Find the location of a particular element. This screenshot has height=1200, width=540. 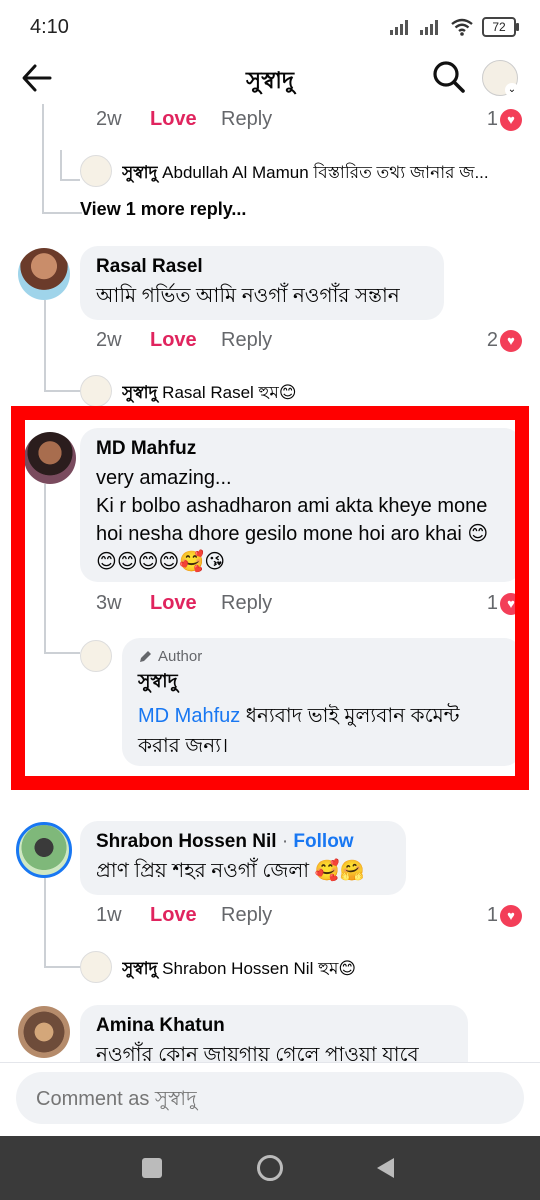

reaction-count: 2 ♥ is located at coordinates (504, 340).